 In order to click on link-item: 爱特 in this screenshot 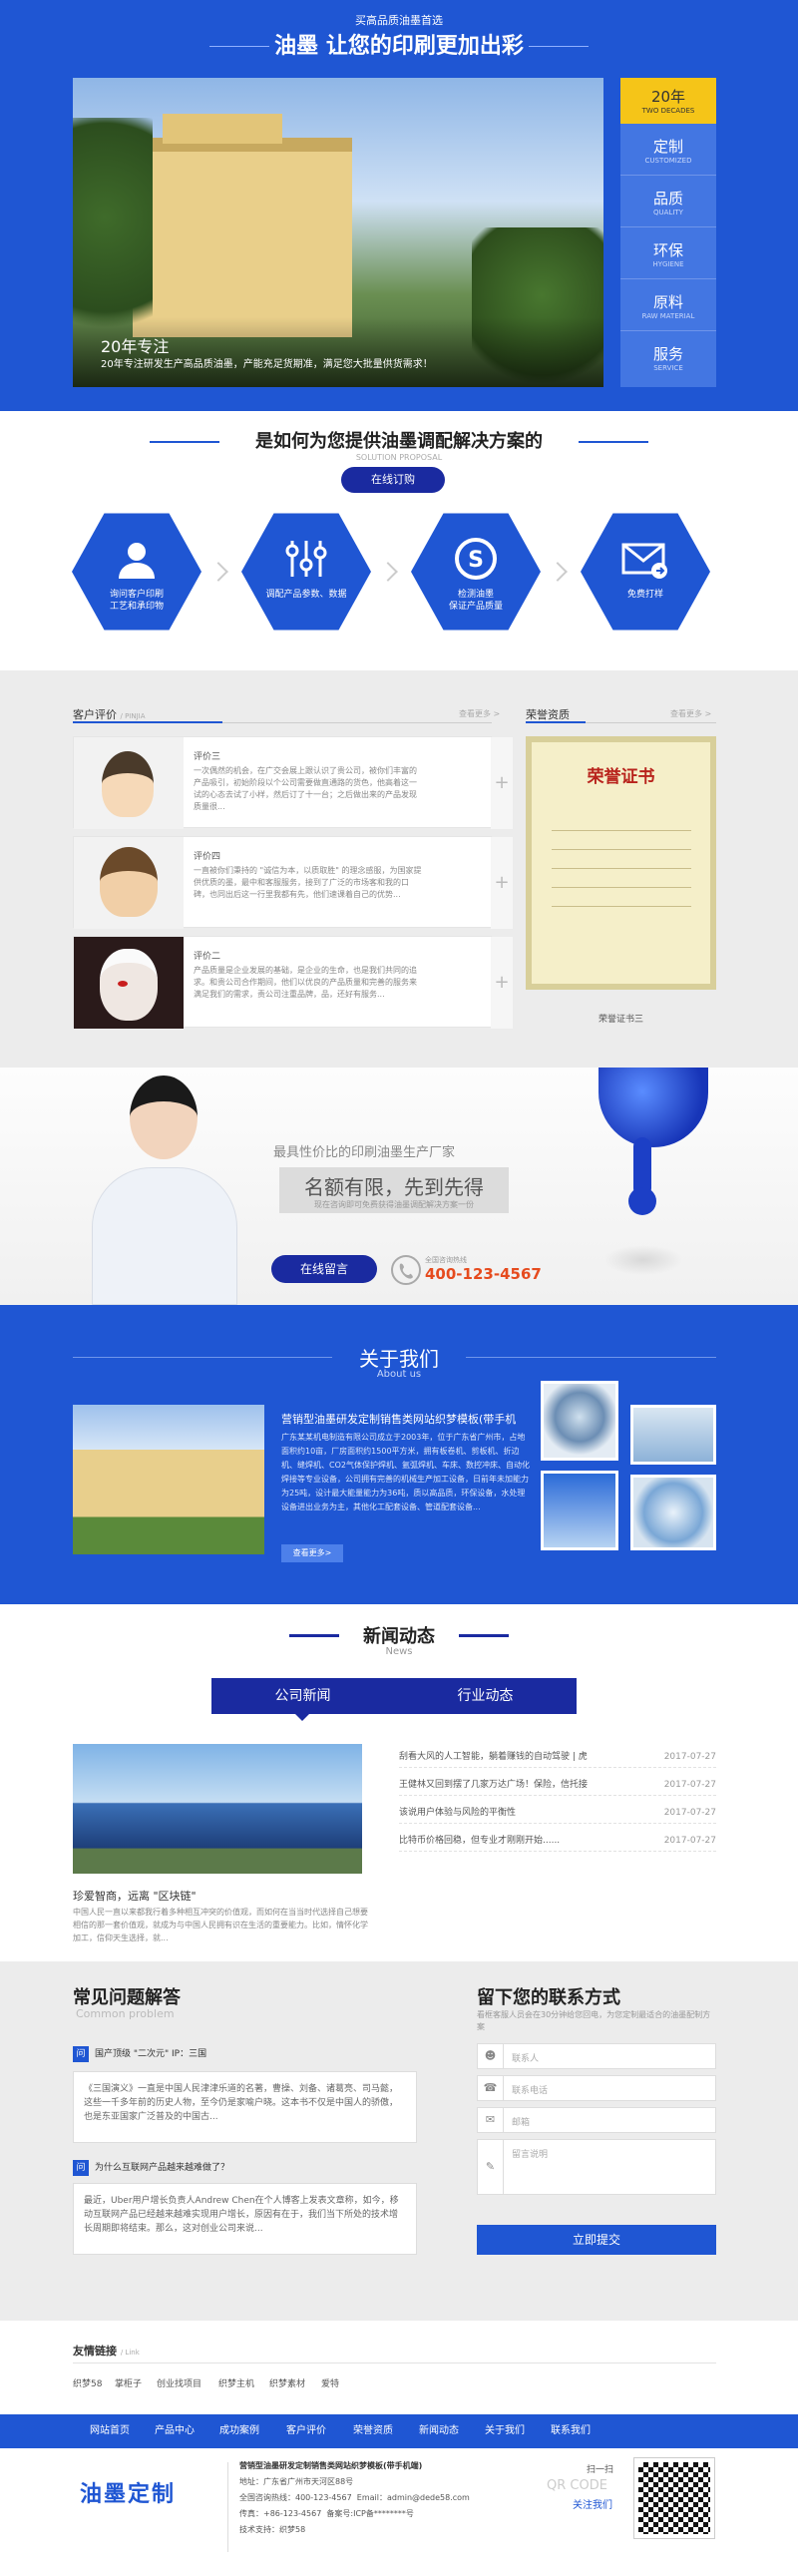, I will do `click(330, 2382)`.